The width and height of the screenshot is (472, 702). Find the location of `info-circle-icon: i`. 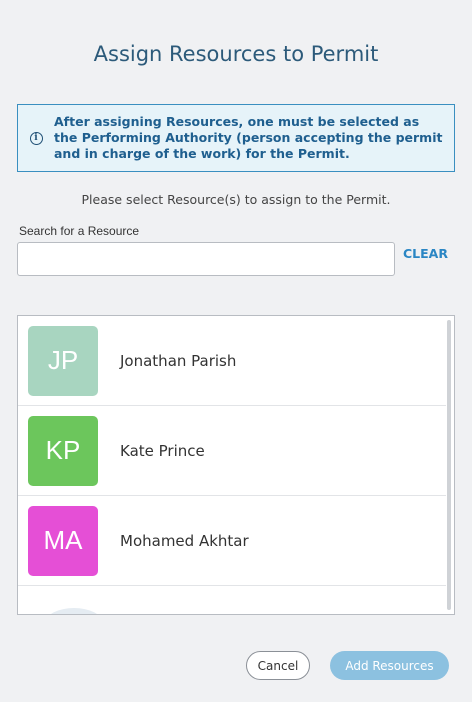

info-circle-icon: i is located at coordinates (36, 138).